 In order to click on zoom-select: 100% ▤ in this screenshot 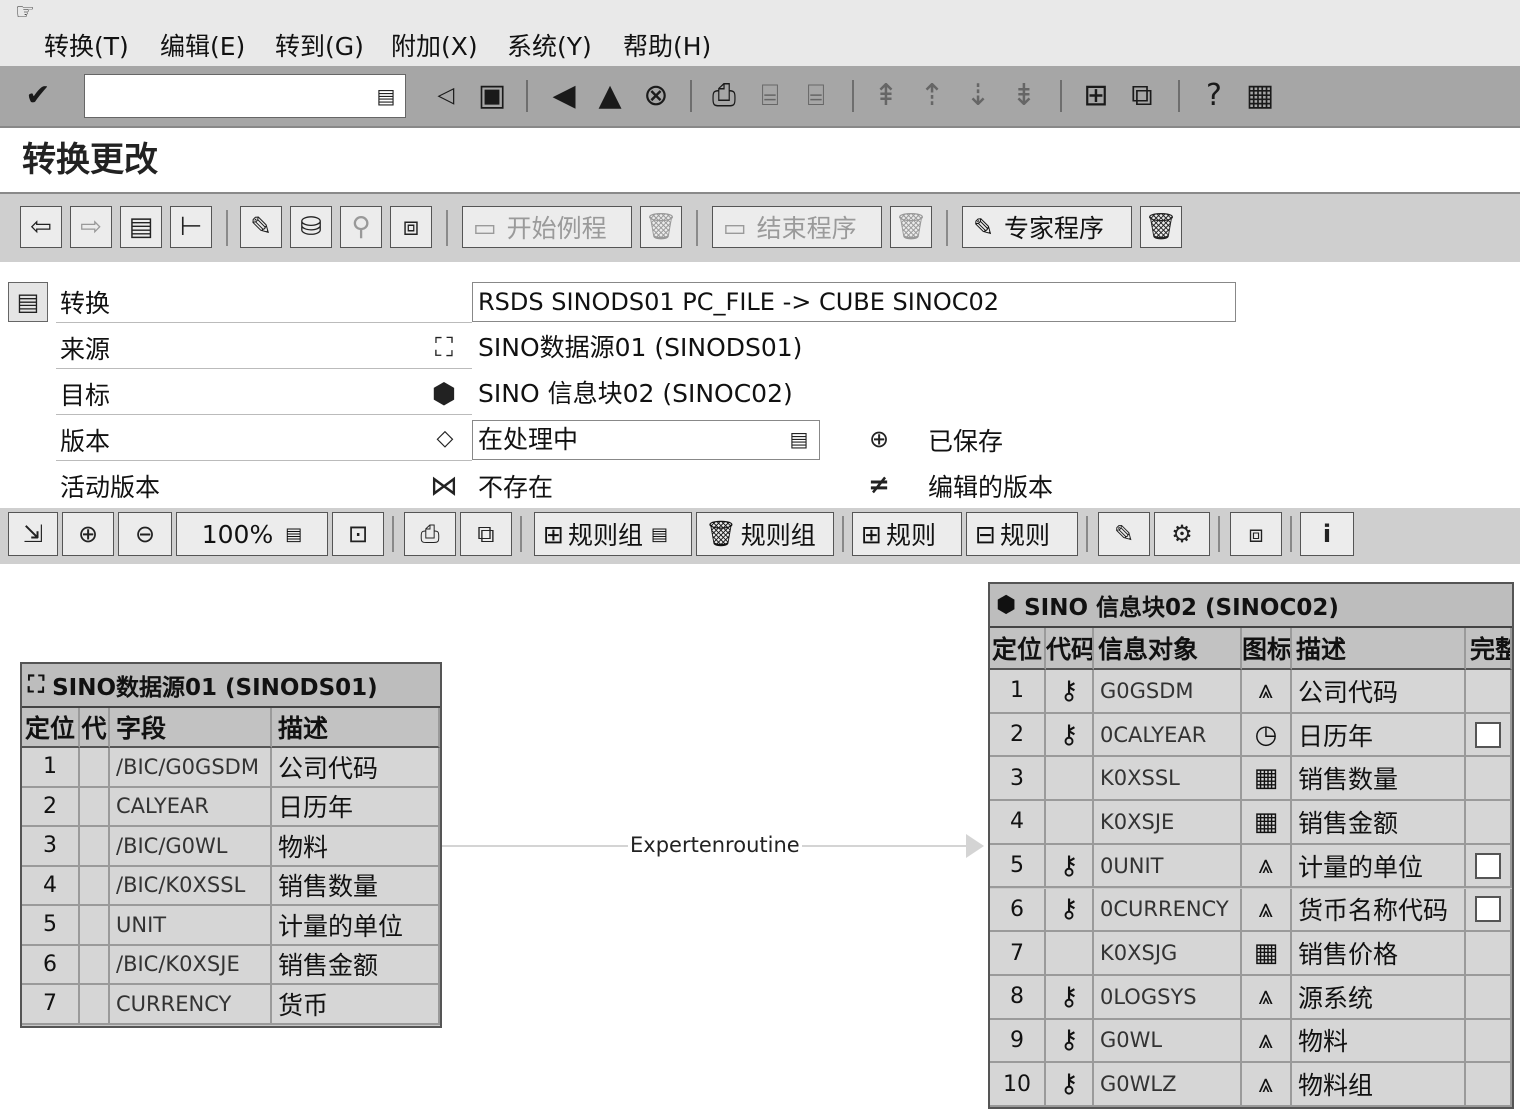, I will do `click(252, 534)`.